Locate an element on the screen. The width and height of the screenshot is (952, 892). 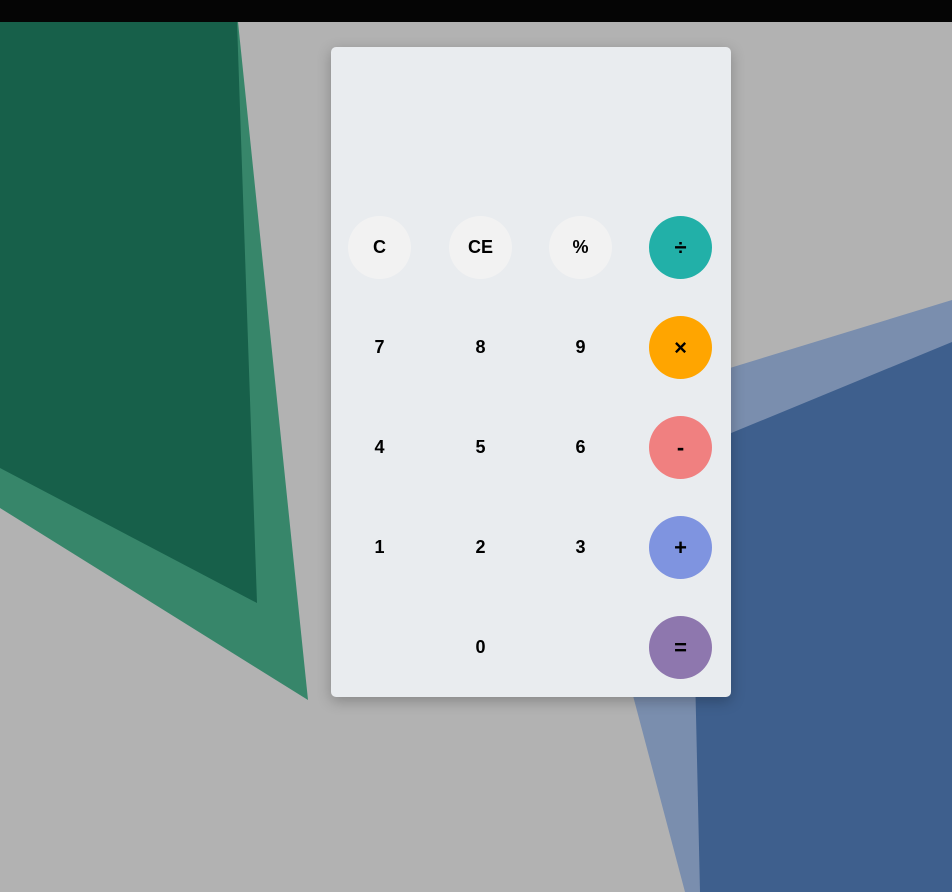
digit-3-button: 3 is located at coordinates (580, 547).